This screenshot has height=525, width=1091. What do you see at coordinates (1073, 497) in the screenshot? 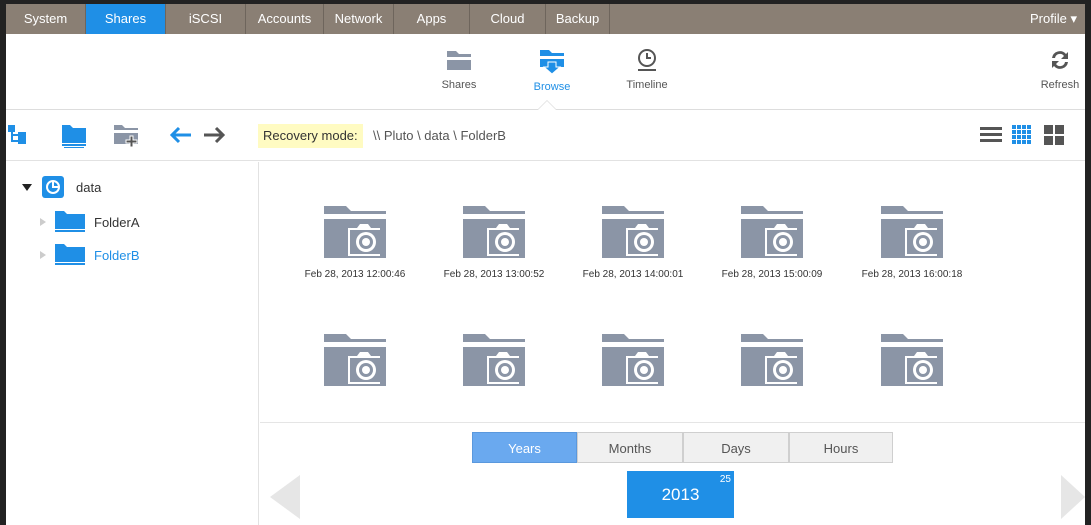
I see `next-arrow-icon` at bounding box center [1073, 497].